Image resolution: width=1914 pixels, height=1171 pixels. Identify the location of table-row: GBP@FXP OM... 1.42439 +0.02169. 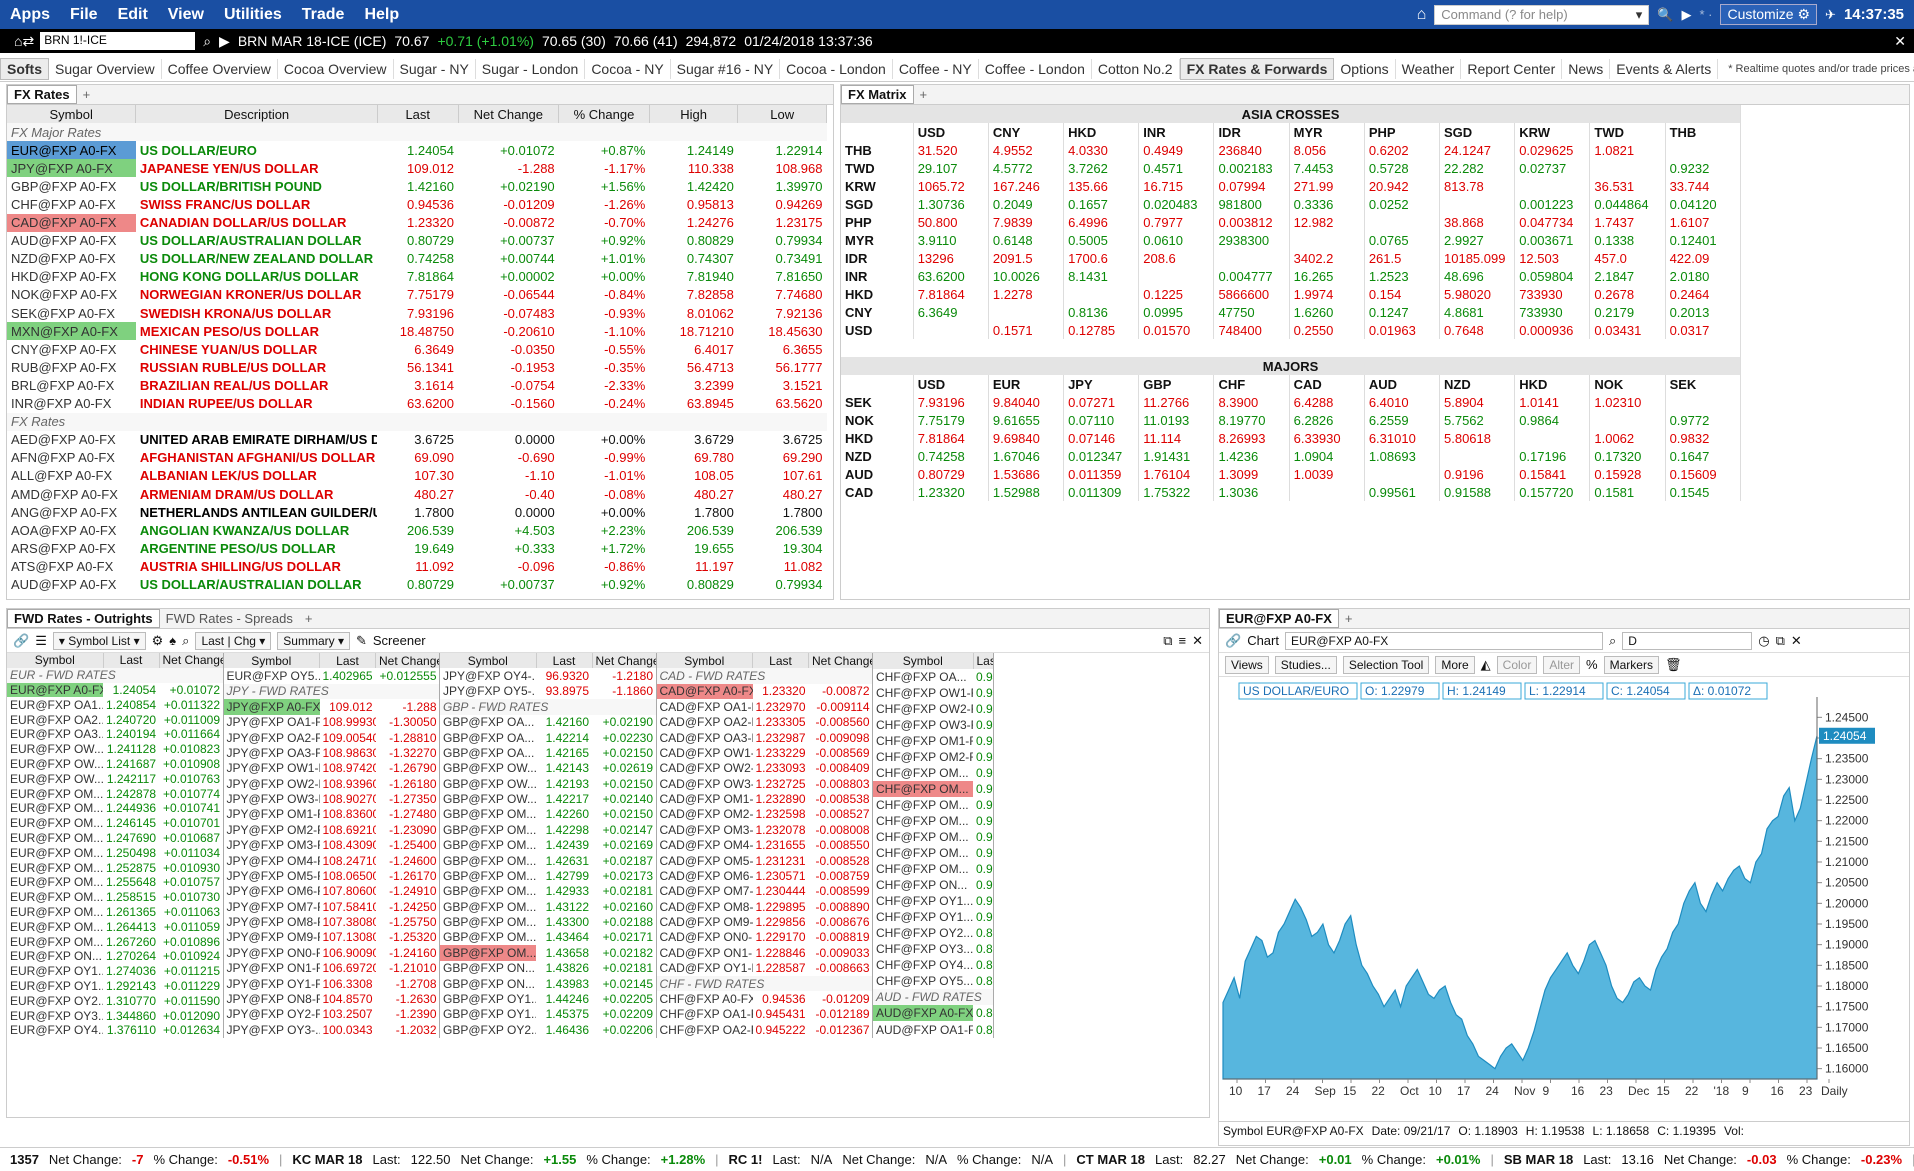
(548, 845).